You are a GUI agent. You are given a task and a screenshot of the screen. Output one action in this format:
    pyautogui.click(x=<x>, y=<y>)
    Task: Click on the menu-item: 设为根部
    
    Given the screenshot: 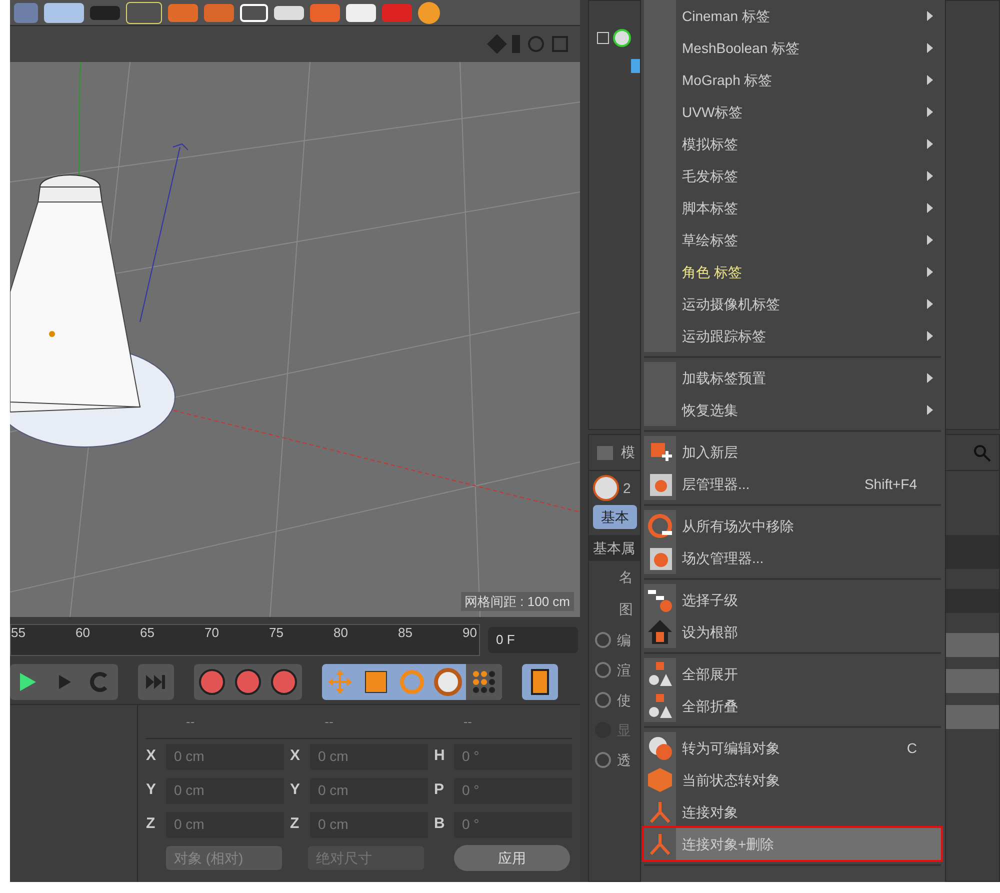 What is the action you would take?
    pyautogui.click(x=792, y=632)
    